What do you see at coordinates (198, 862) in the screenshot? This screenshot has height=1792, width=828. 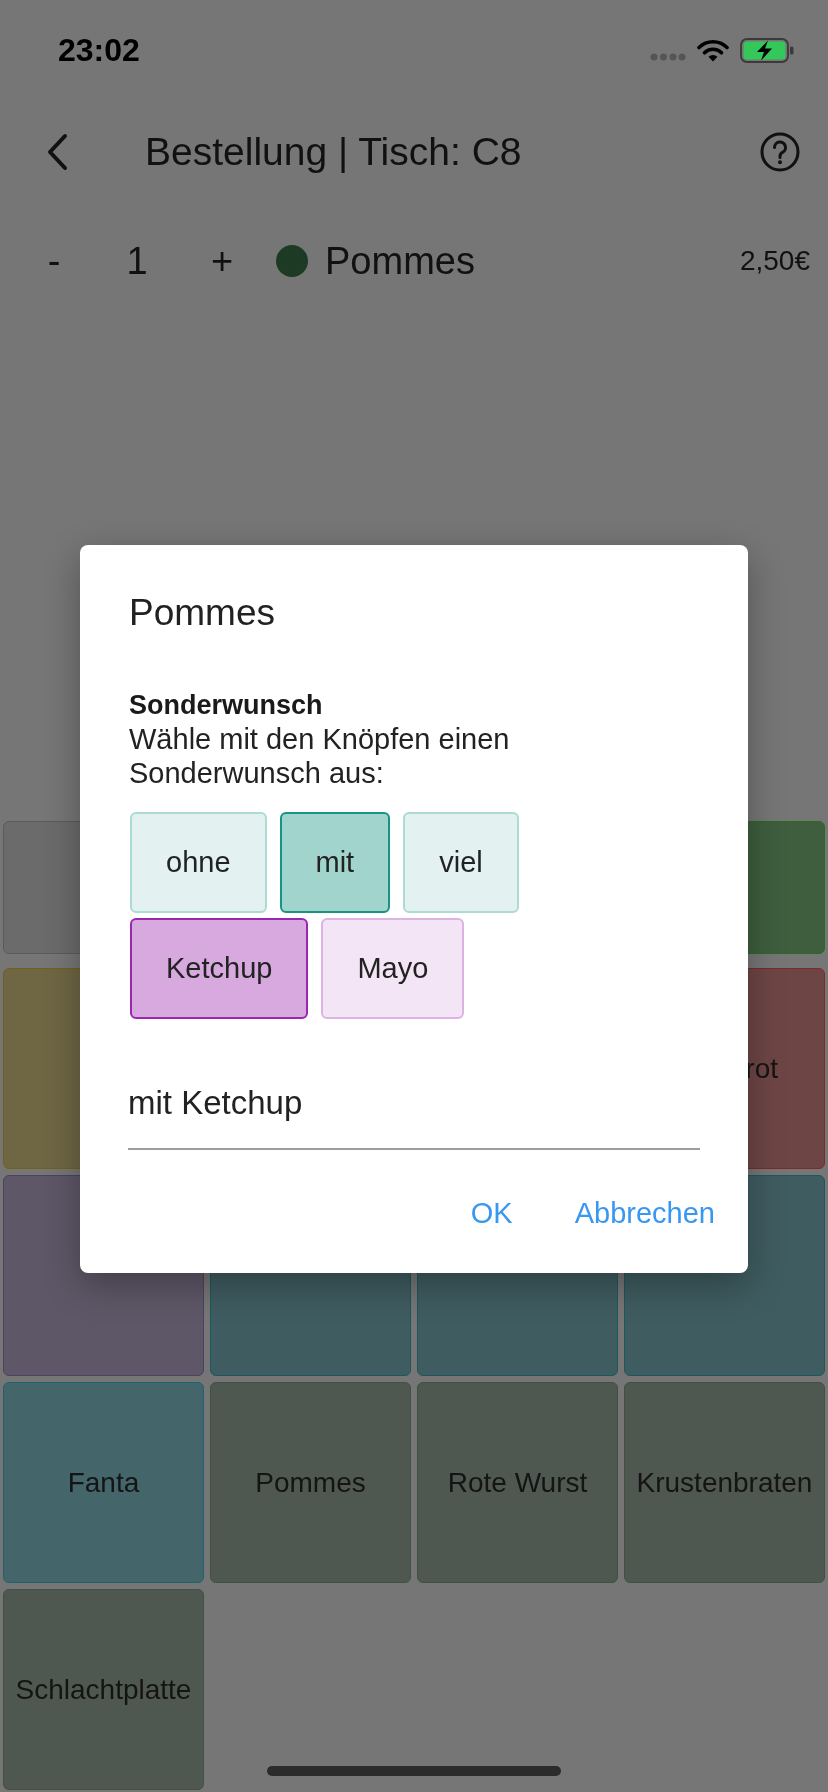 I see `option-chip: ohne` at bounding box center [198, 862].